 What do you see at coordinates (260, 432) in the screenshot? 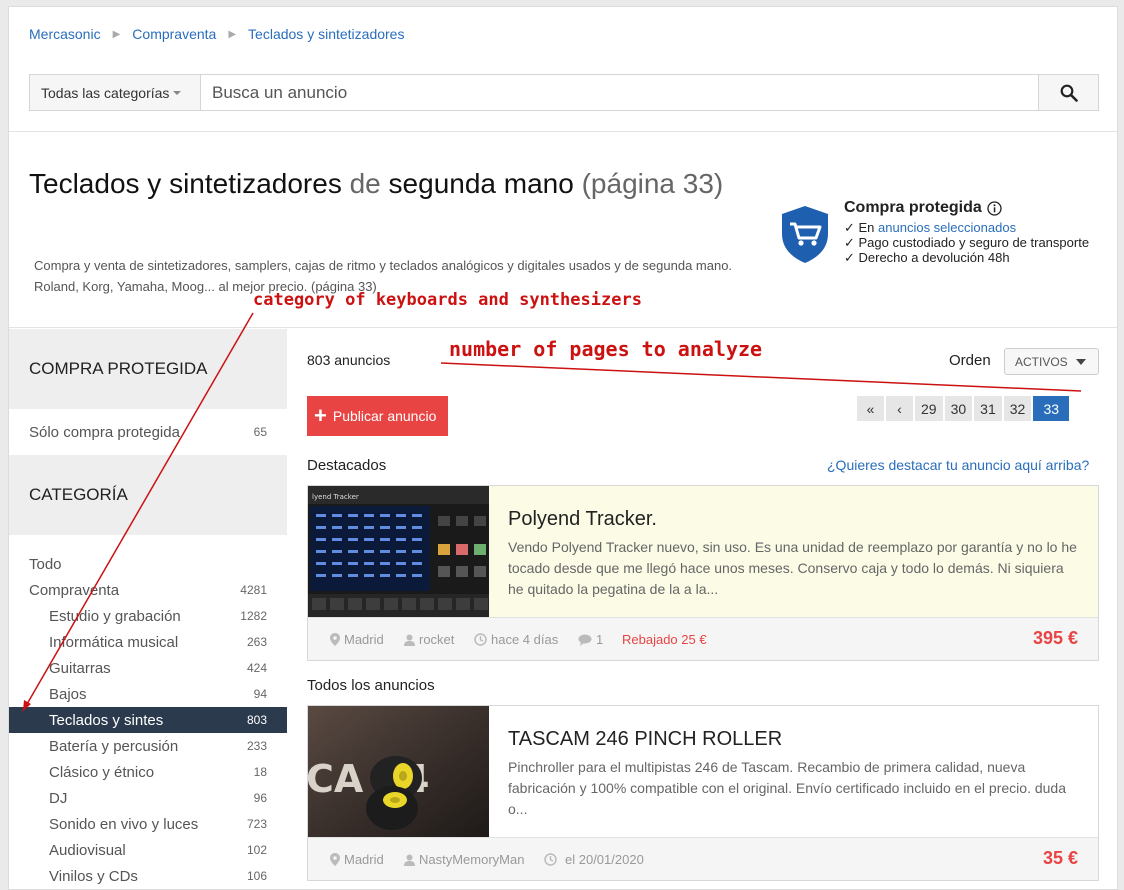
I see `sidebar-item-count: 65` at bounding box center [260, 432].